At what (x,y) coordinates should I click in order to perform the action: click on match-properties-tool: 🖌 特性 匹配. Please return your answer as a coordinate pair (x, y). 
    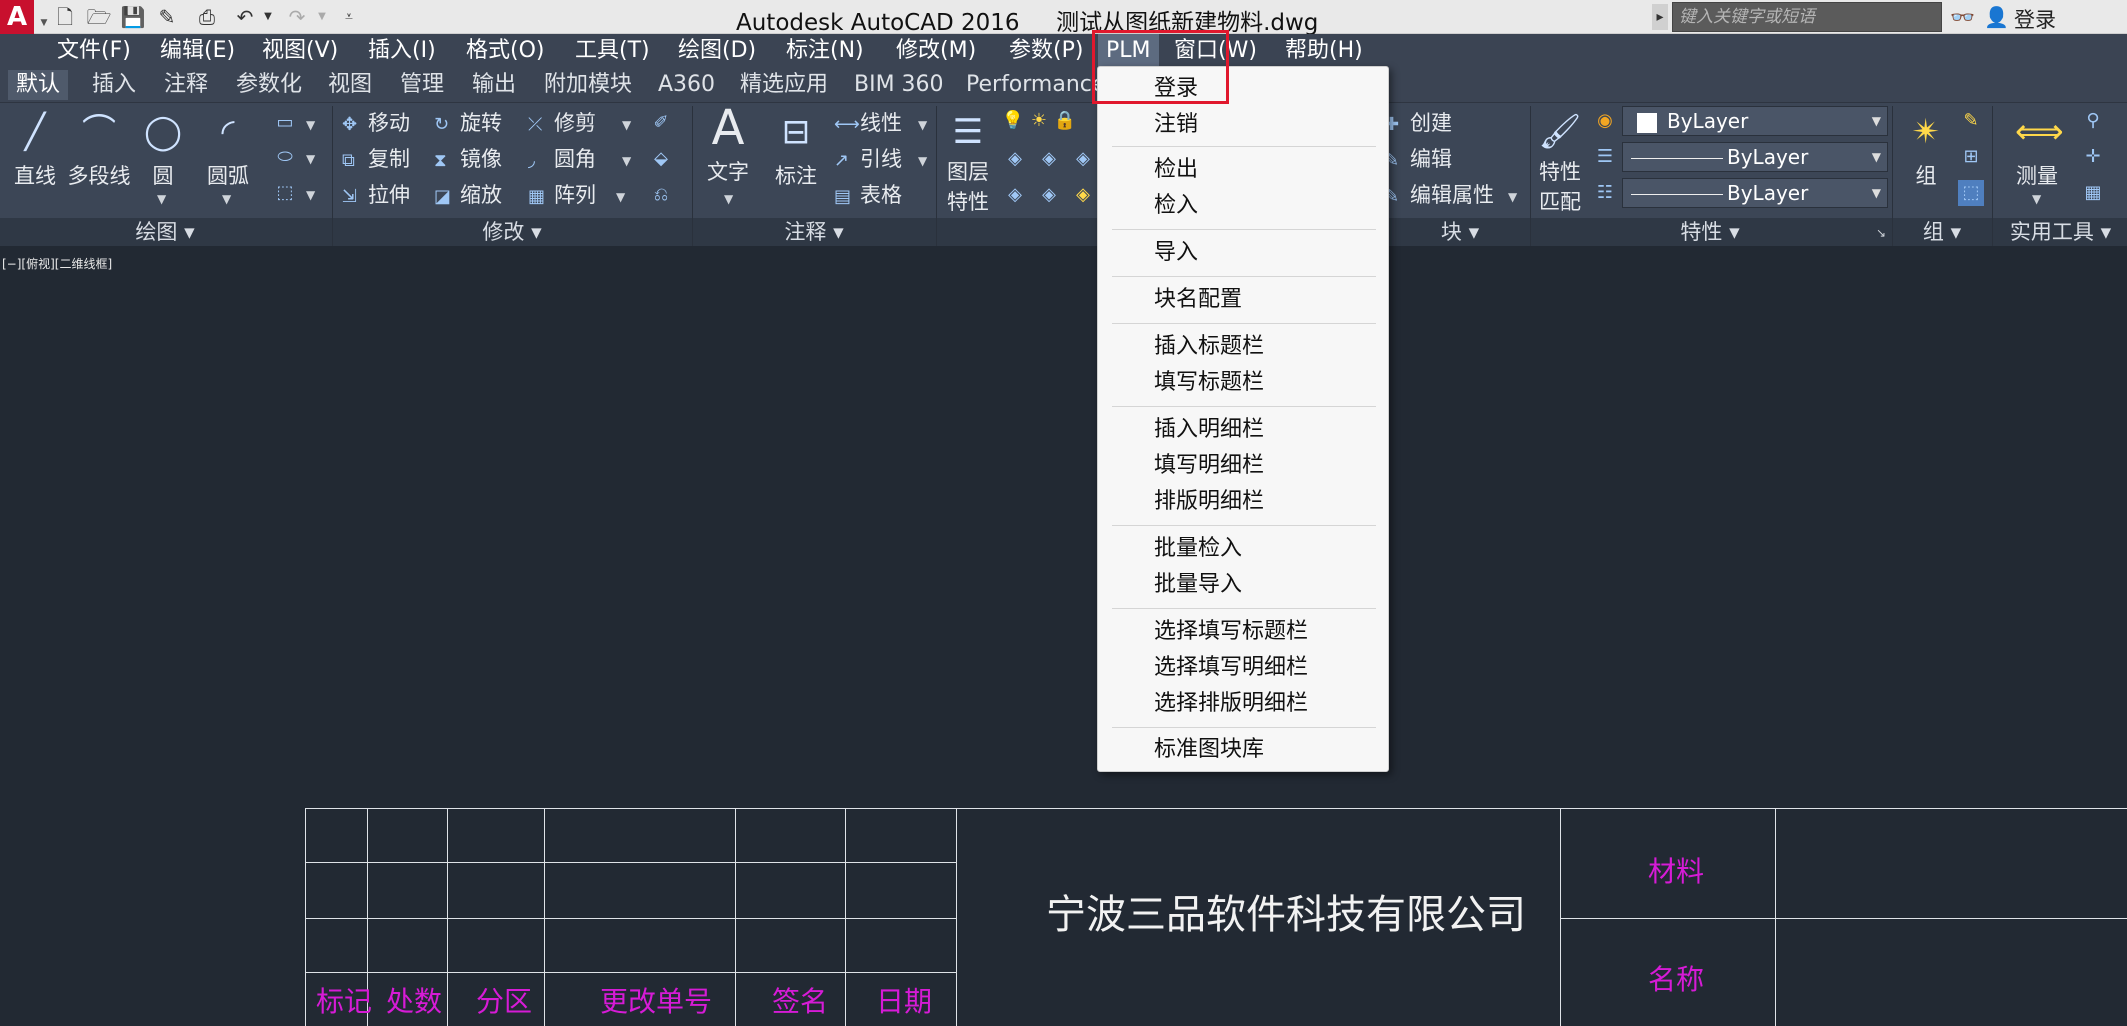
    Looking at the image, I should click on (1560, 163).